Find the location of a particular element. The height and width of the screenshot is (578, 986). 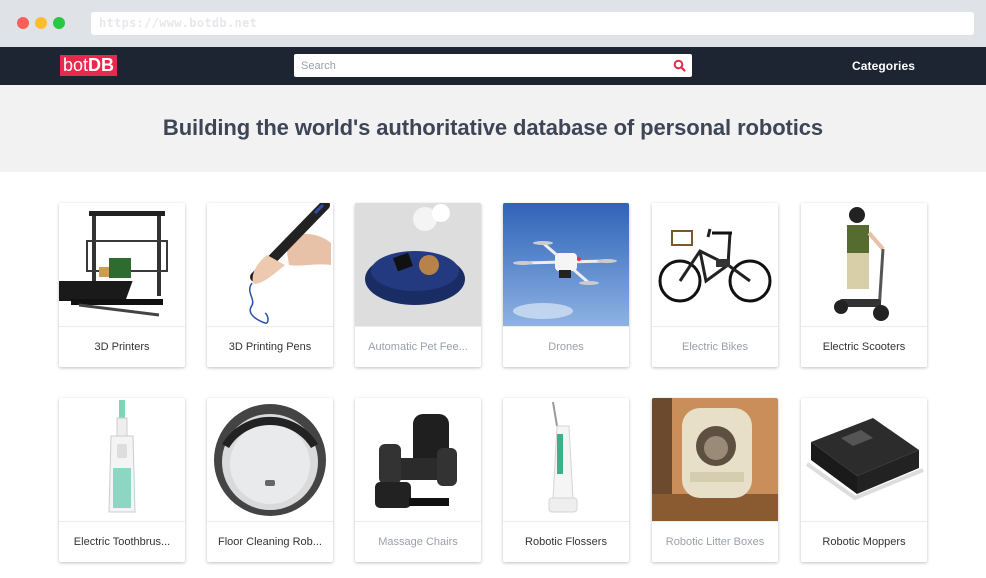

category-label: Robotic Moppers is located at coordinates (864, 542).